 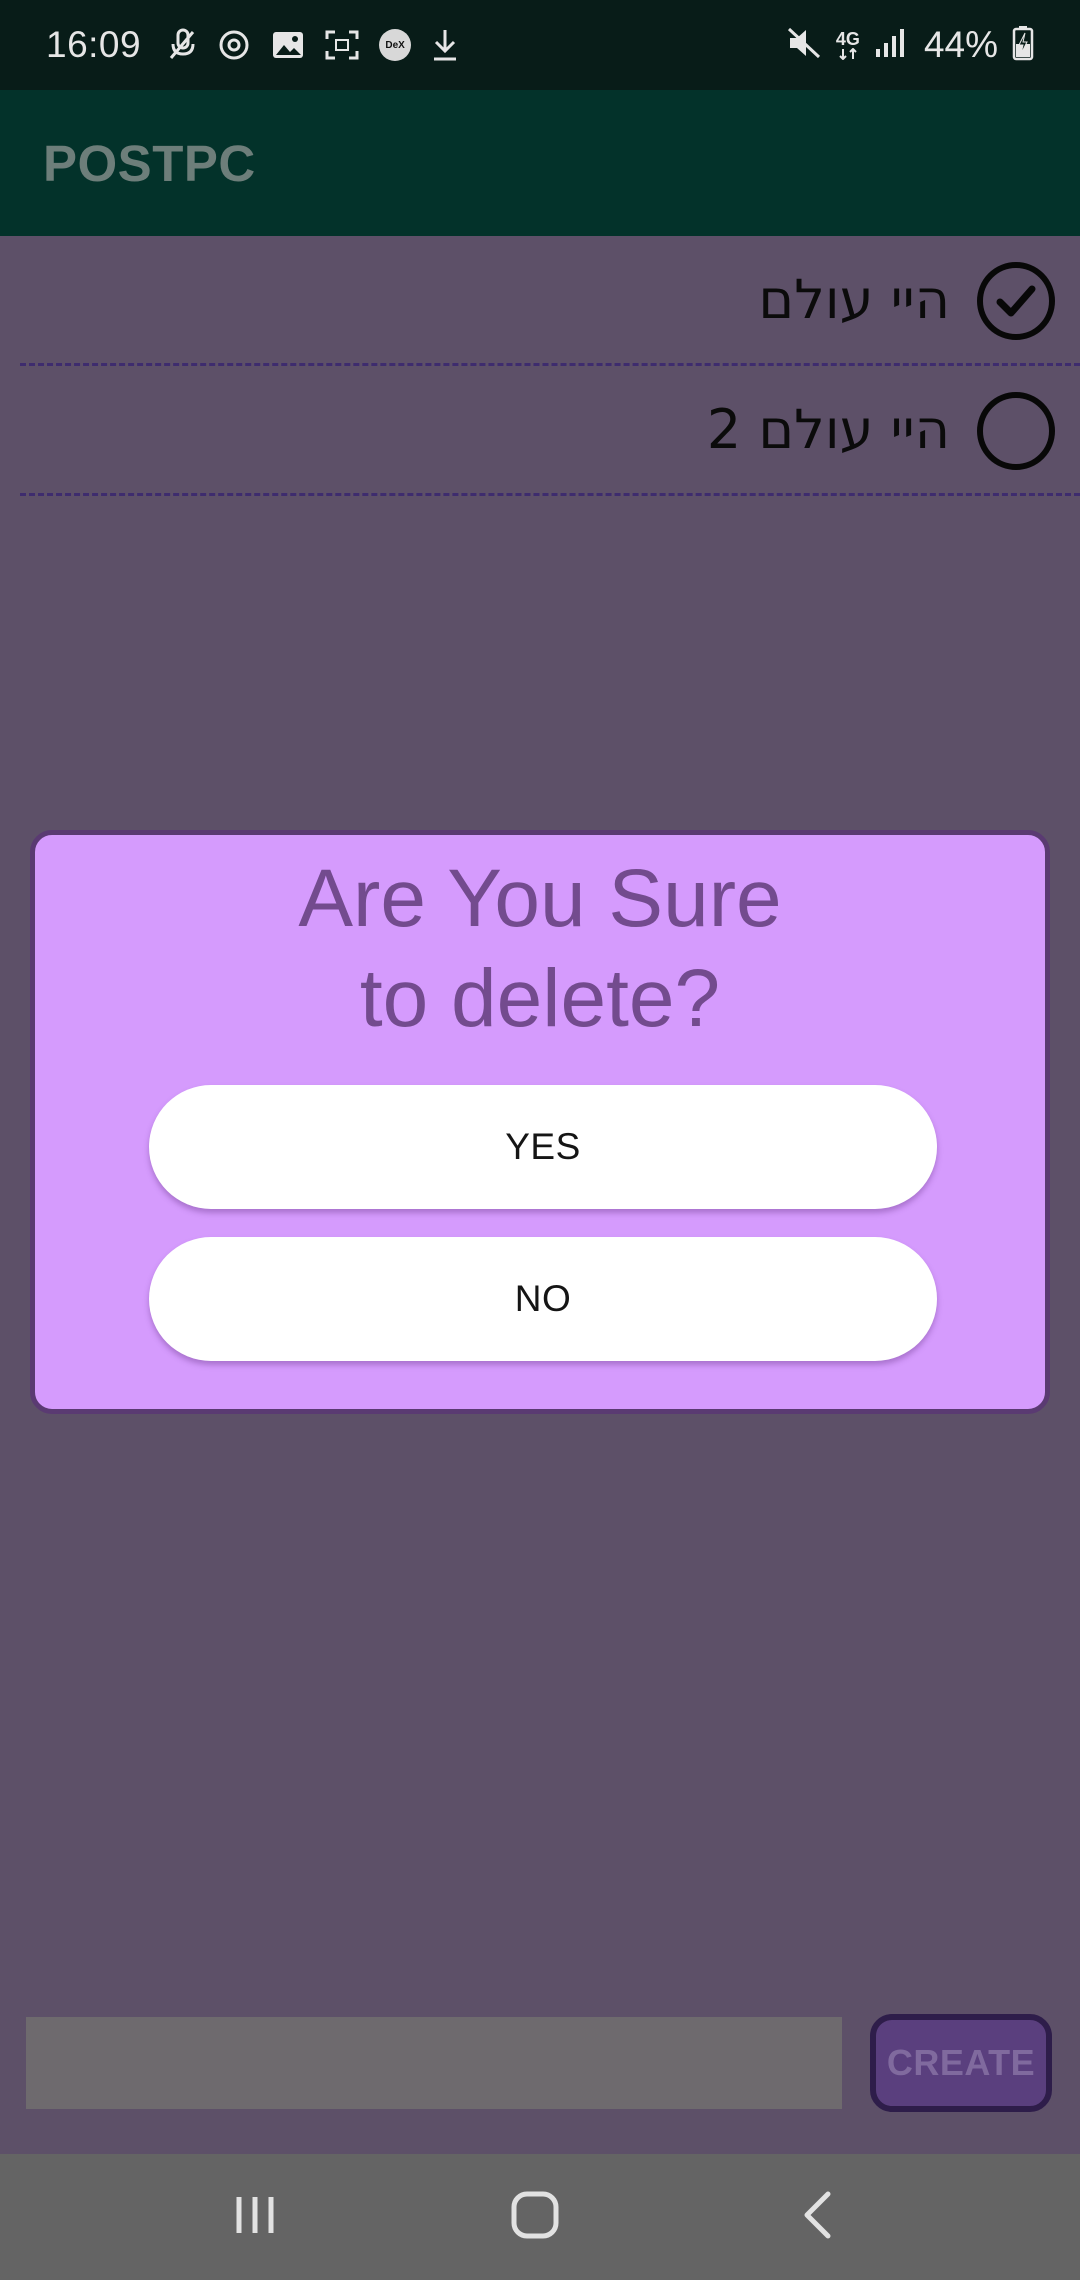 What do you see at coordinates (550, 431) in the screenshot?
I see `todo-item: היי עולם 2` at bounding box center [550, 431].